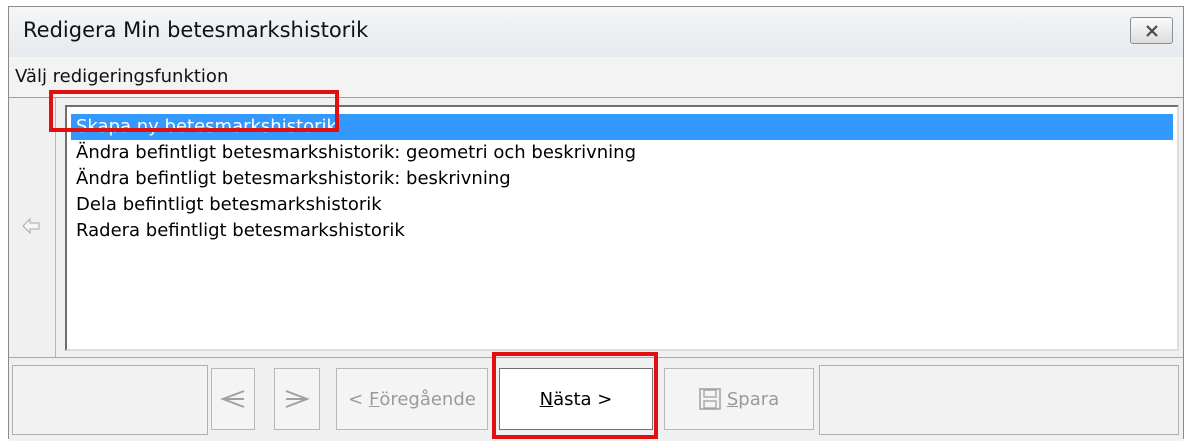 Image resolution: width=1194 pixels, height=441 pixels. Describe the element at coordinates (575, 395) in the screenshot. I see `highlight-next-button` at that location.